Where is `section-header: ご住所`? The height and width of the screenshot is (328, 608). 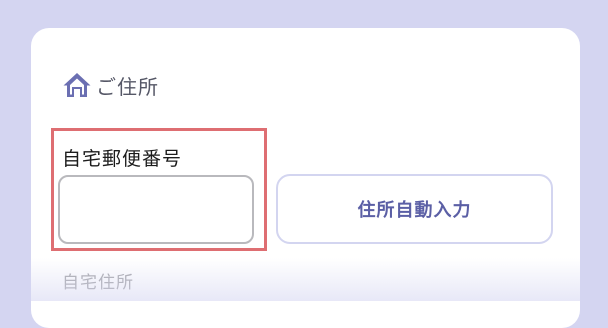
section-header: ご住所 is located at coordinates (110, 85).